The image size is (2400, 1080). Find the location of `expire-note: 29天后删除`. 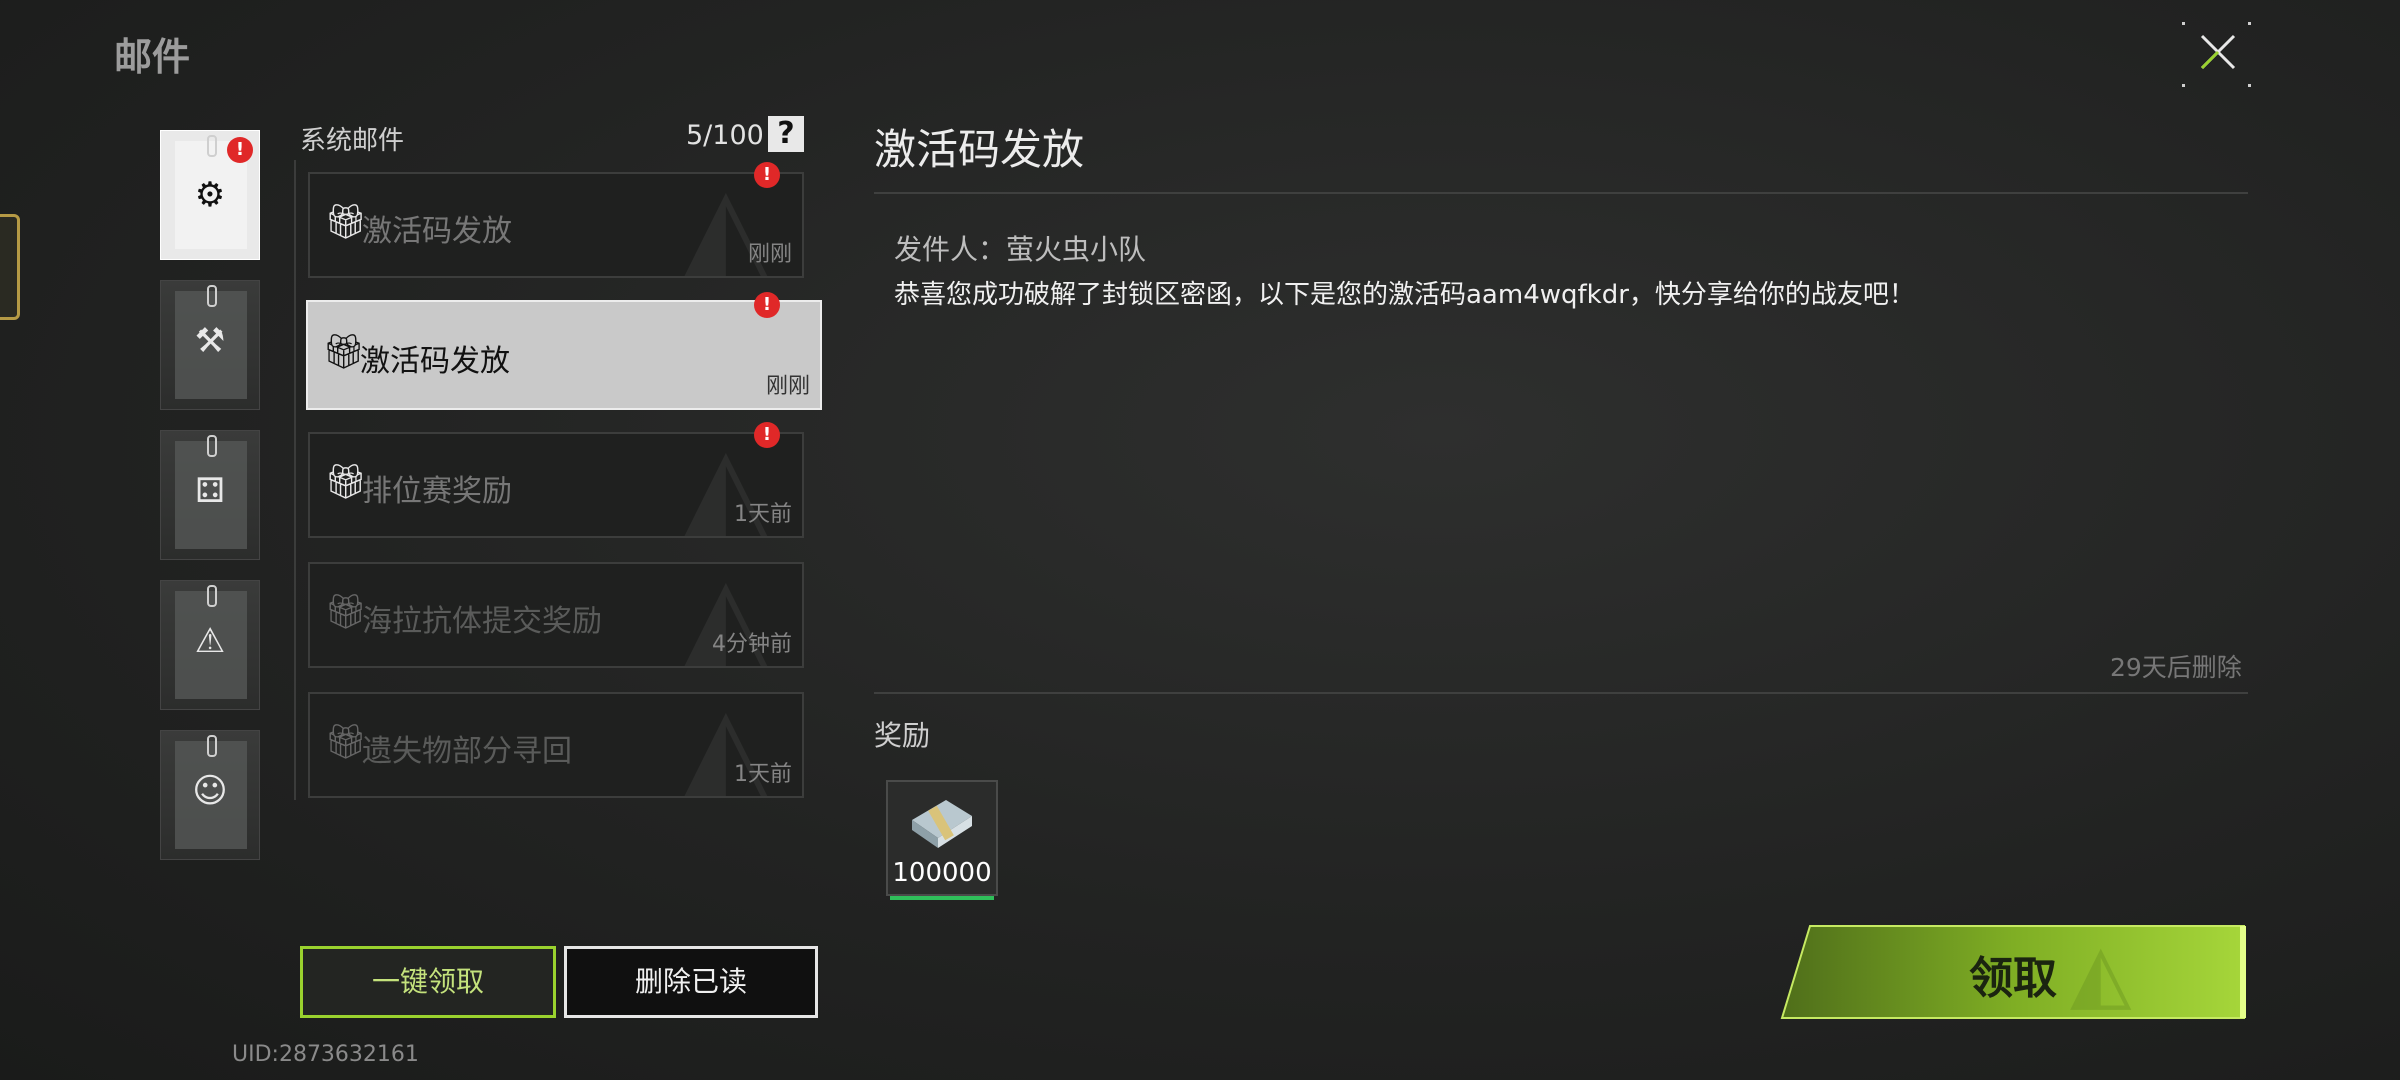

expire-note: 29天后删除 is located at coordinates (2176, 667).